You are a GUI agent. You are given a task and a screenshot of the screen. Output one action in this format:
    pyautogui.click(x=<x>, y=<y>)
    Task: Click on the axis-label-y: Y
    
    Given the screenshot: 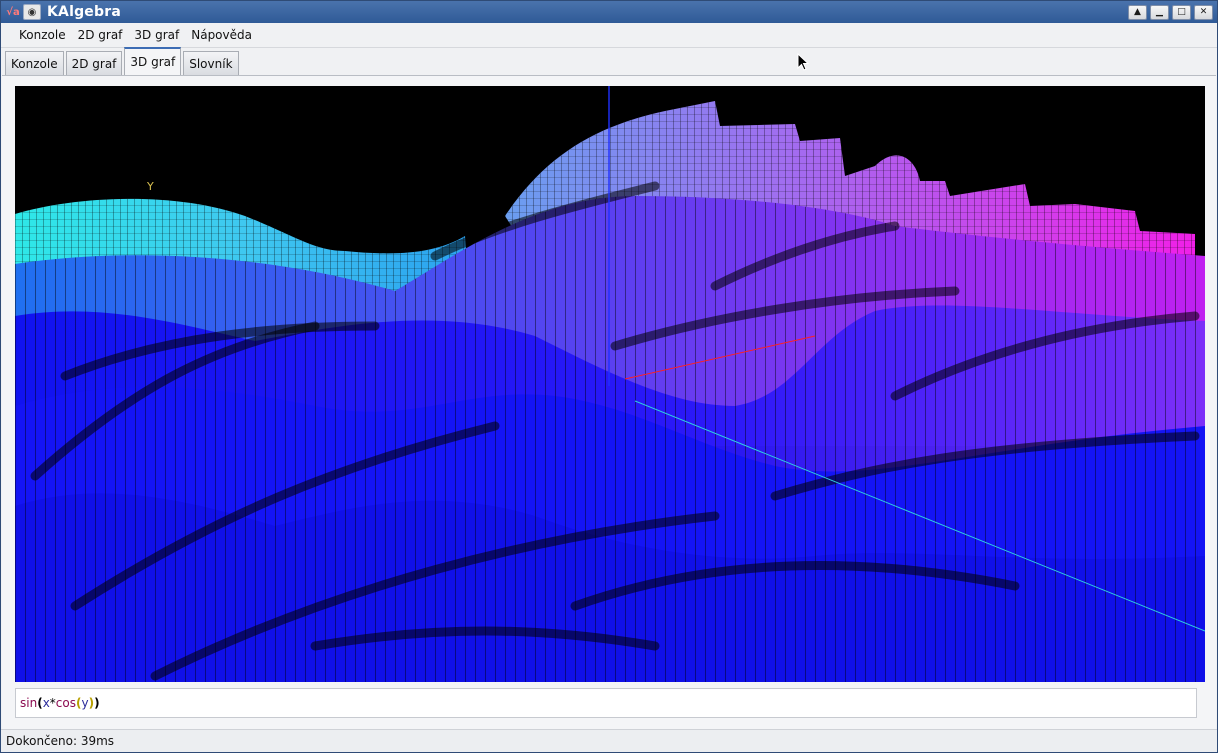 What is the action you would take?
    pyautogui.click(x=150, y=186)
    